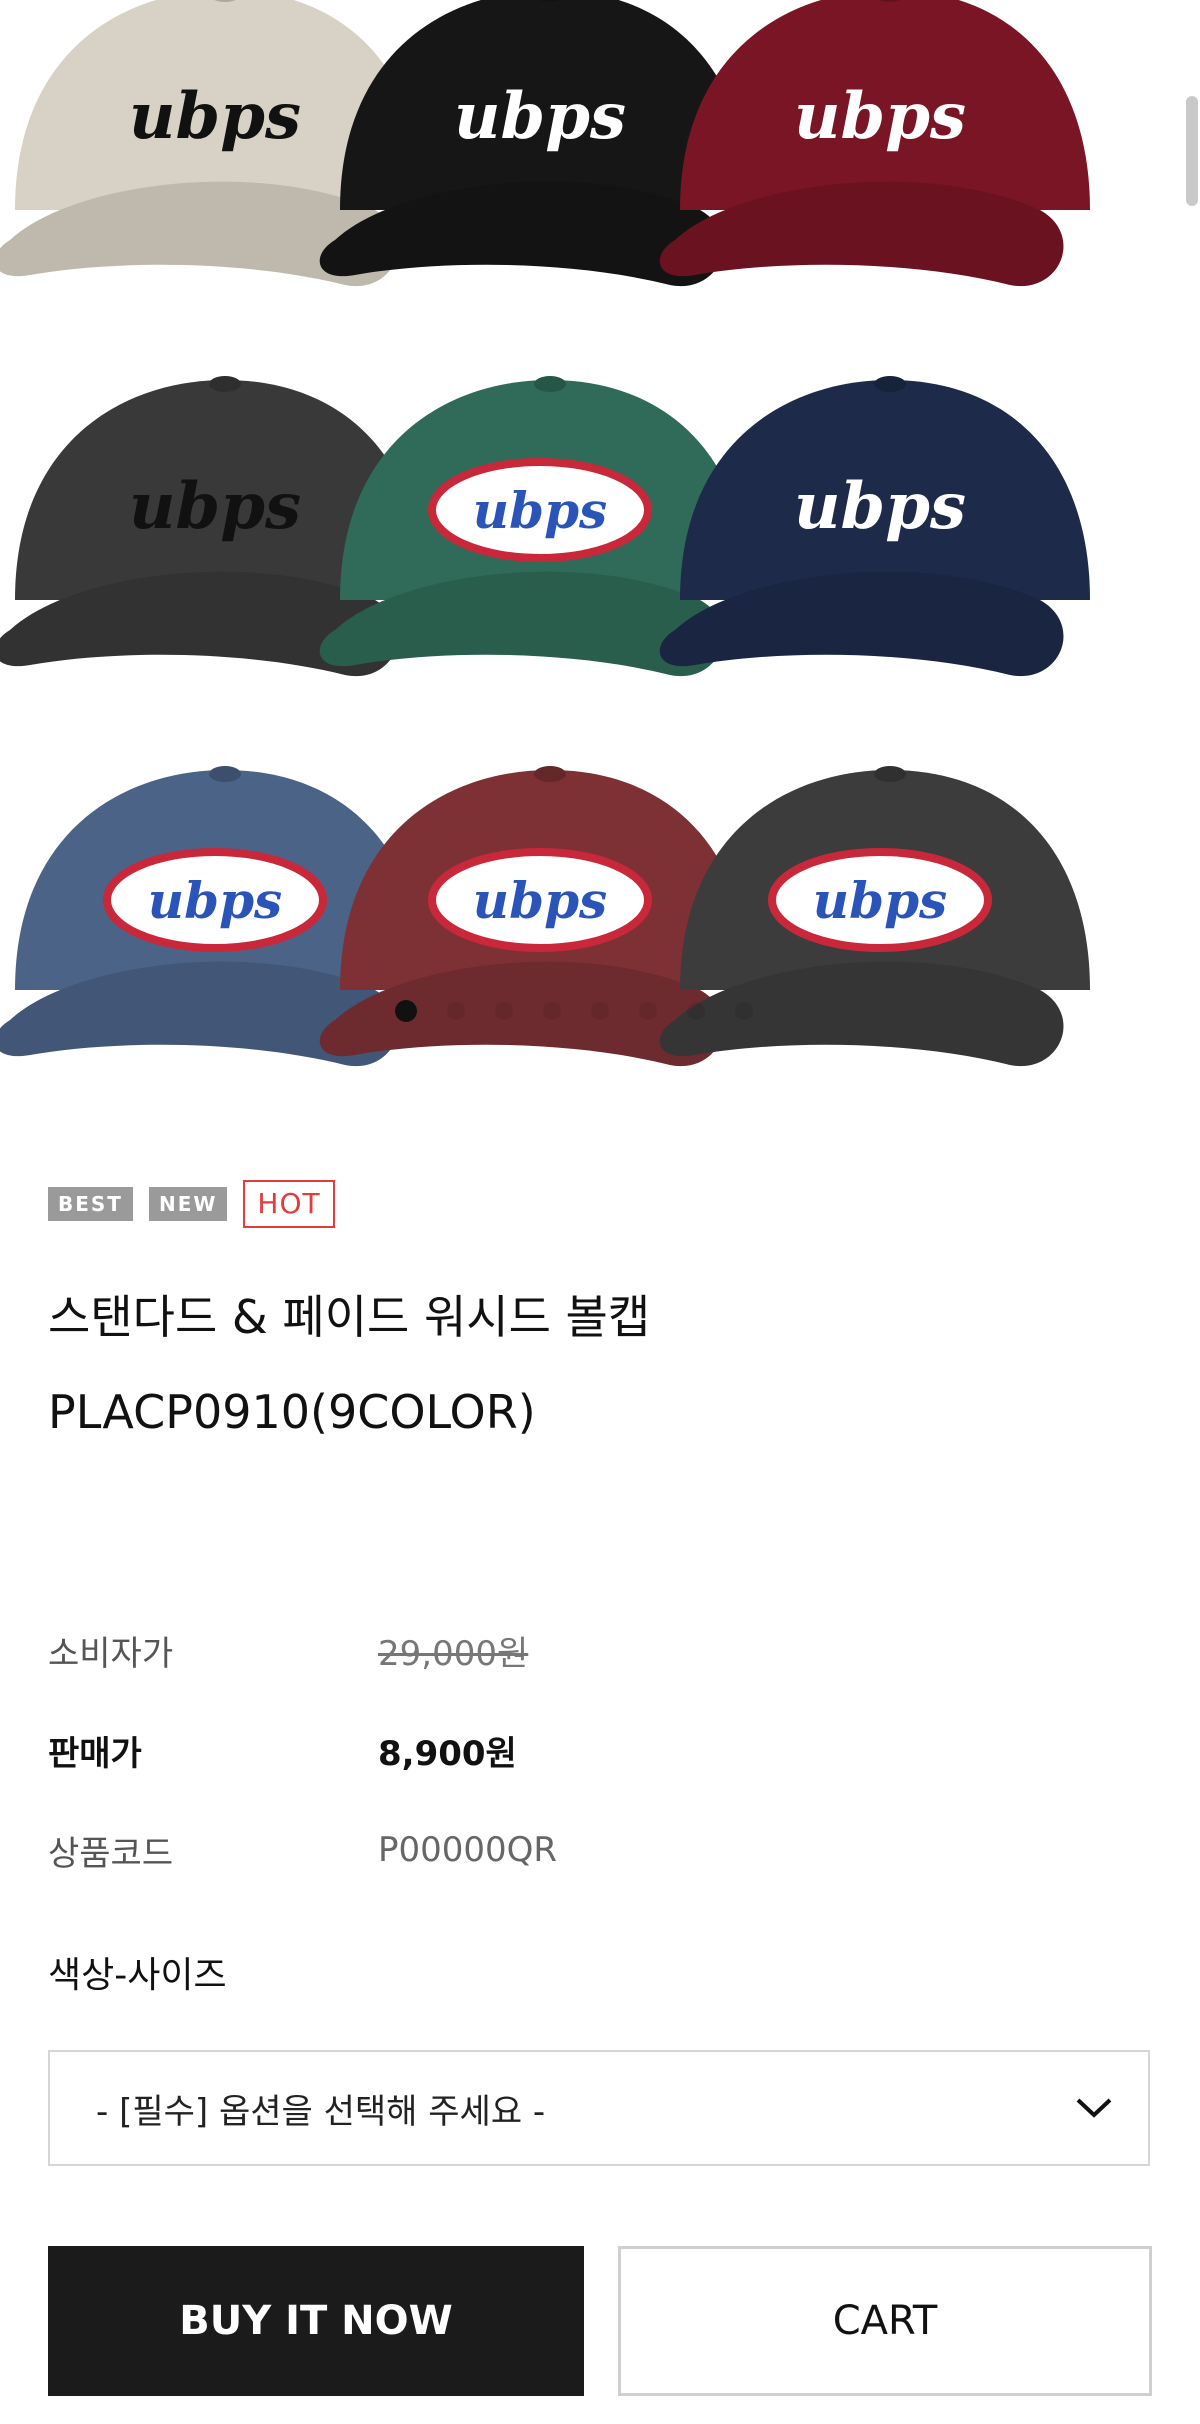  What do you see at coordinates (95, 1753) in the screenshot?
I see `price-label: 판매가` at bounding box center [95, 1753].